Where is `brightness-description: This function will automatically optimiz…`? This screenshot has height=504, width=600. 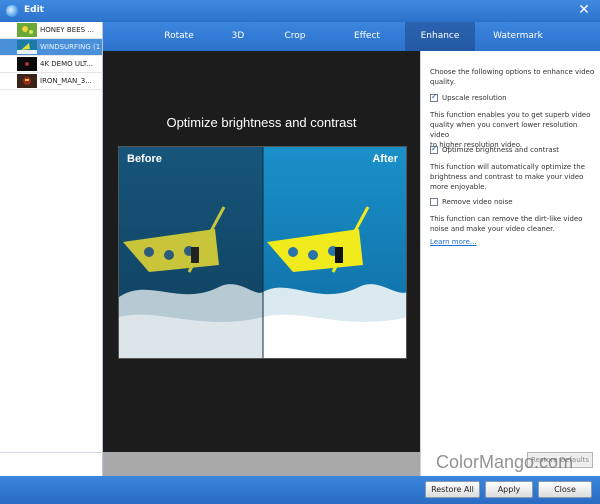
brightness-description: This function will automatically optimiz… is located at coordinates (513, 177).